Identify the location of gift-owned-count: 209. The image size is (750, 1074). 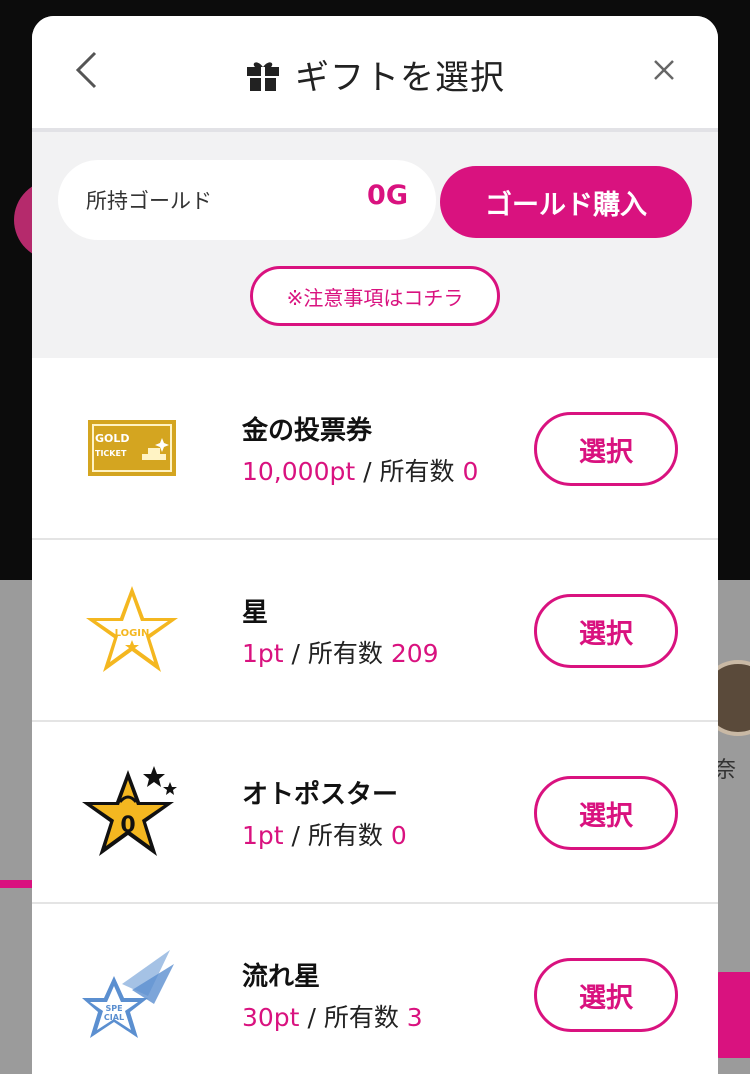
(414, 653).